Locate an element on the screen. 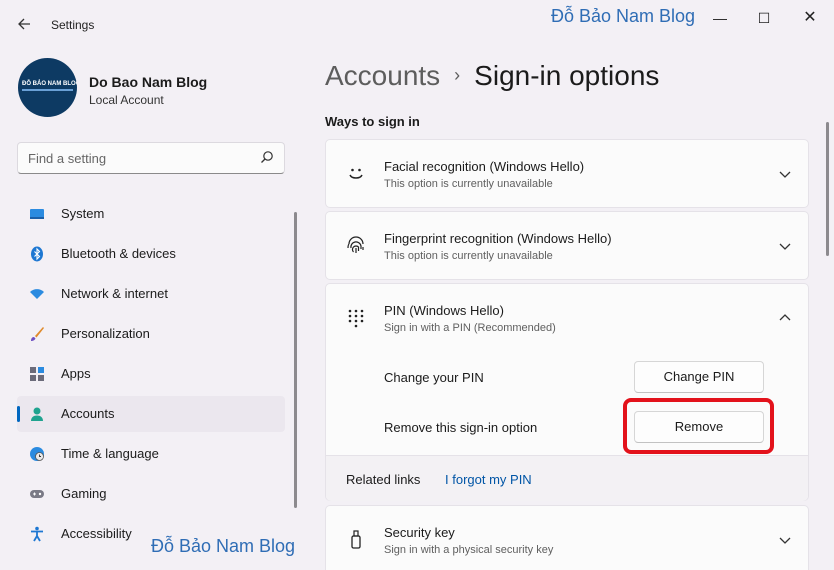 The height and width of the screenshot is (570, 834). remove-option-label: Remove this sign-in option is located at coordinates (461, 427).